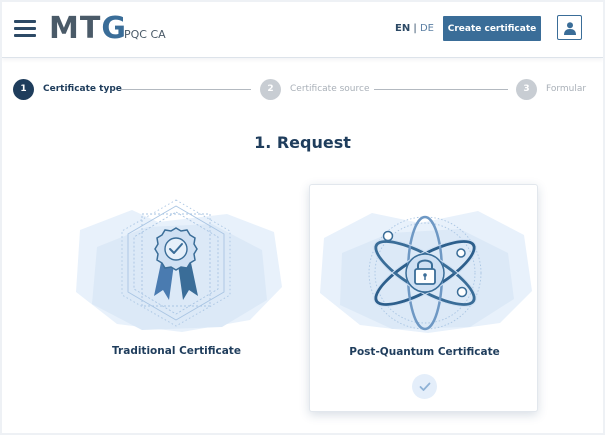 This screenshot has height=435, width=605. I want to click on user-icon, so click(569, 28).